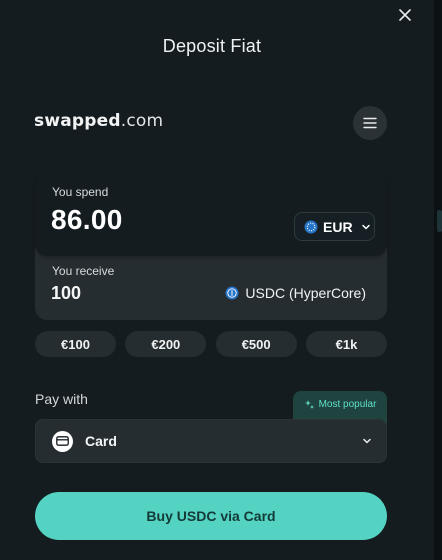  What do you see at coordinates (338, 226) in the screenshot?
I see `currency-code: EUR` at bounding box center [338, 226].